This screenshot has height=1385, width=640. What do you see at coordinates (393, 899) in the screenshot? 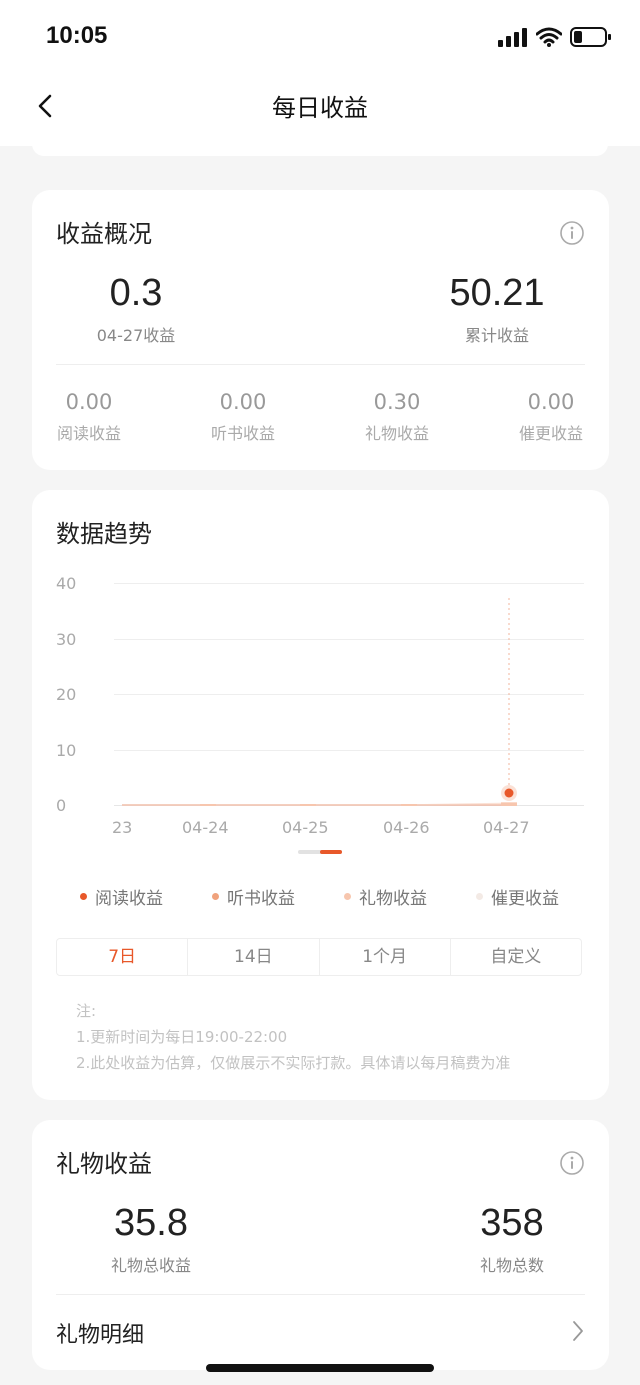
I see `legend-label: 礼物收益` at bounding box center [393, 899].